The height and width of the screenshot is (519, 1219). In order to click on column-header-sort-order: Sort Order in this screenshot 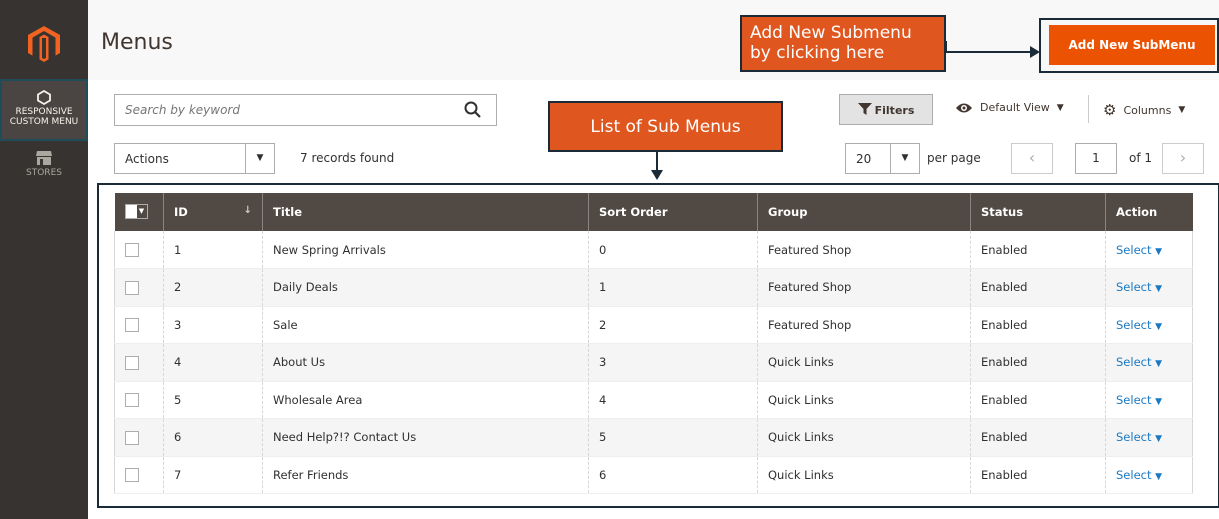, I will do `click(673, 212)`.